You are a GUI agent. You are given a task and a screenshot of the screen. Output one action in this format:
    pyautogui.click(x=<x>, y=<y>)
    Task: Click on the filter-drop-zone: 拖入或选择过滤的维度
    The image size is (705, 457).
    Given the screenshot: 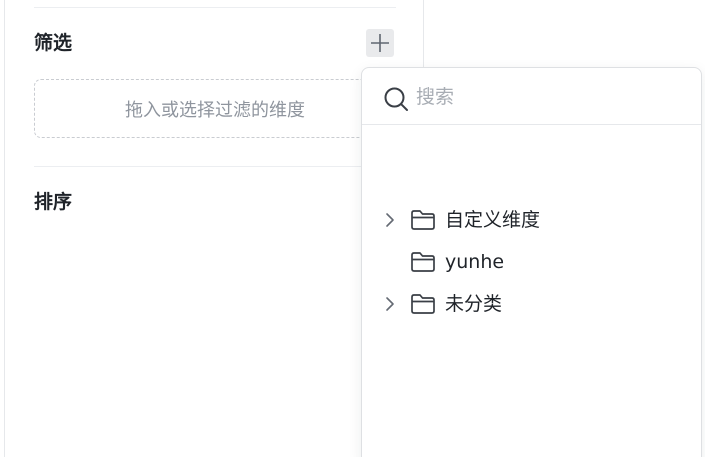 What is the action you would take?
    pyautogui.click(x=215, y=108)
    